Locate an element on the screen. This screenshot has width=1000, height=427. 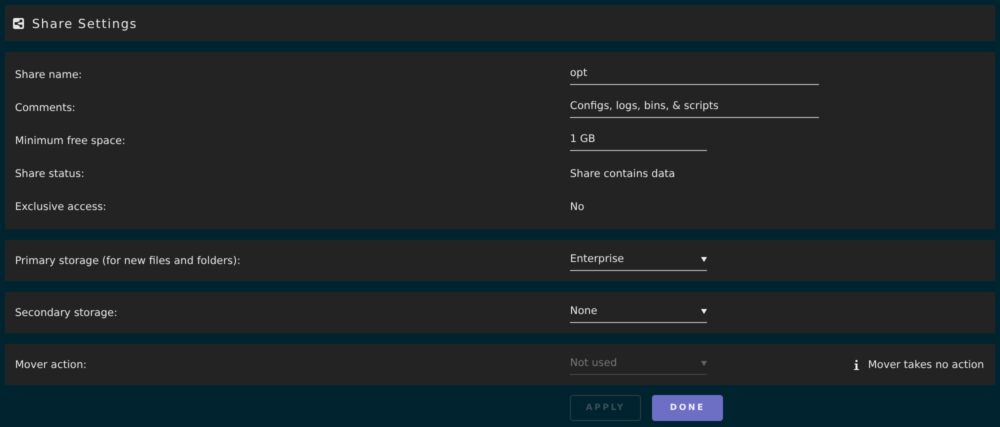
field-value: No is located at coordinates (577, 206).